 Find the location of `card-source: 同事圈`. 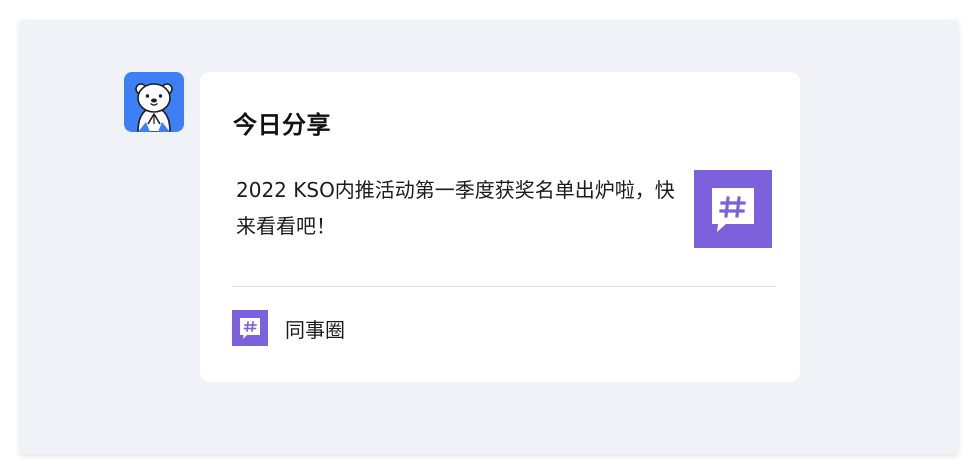

card-source: 同事圈 is located at coordinates (288, 328).